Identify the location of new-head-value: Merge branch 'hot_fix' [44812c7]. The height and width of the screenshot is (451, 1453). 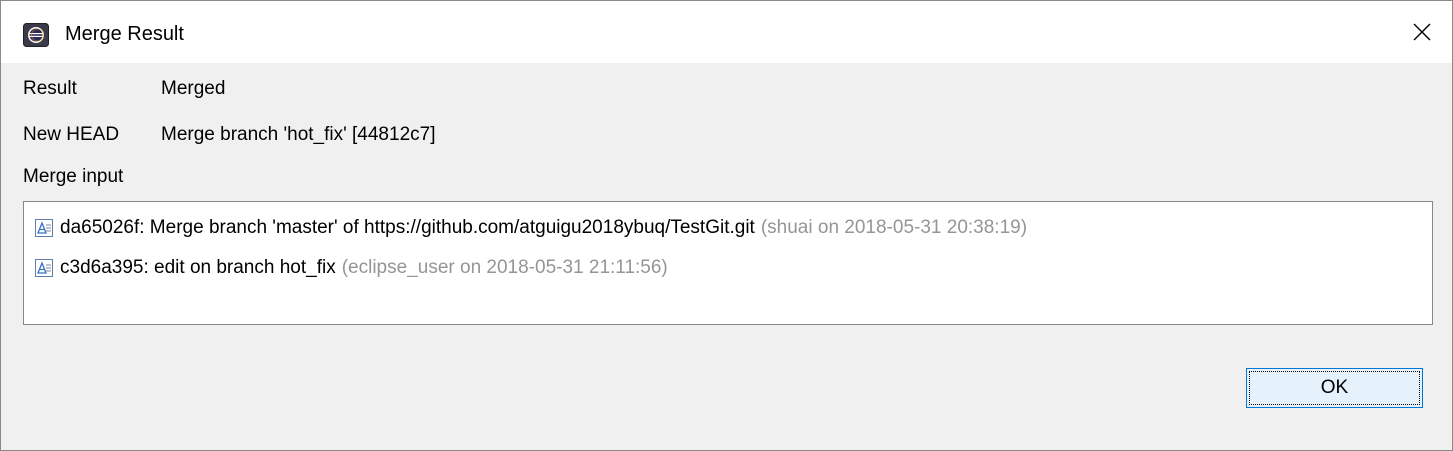
(298, 134).